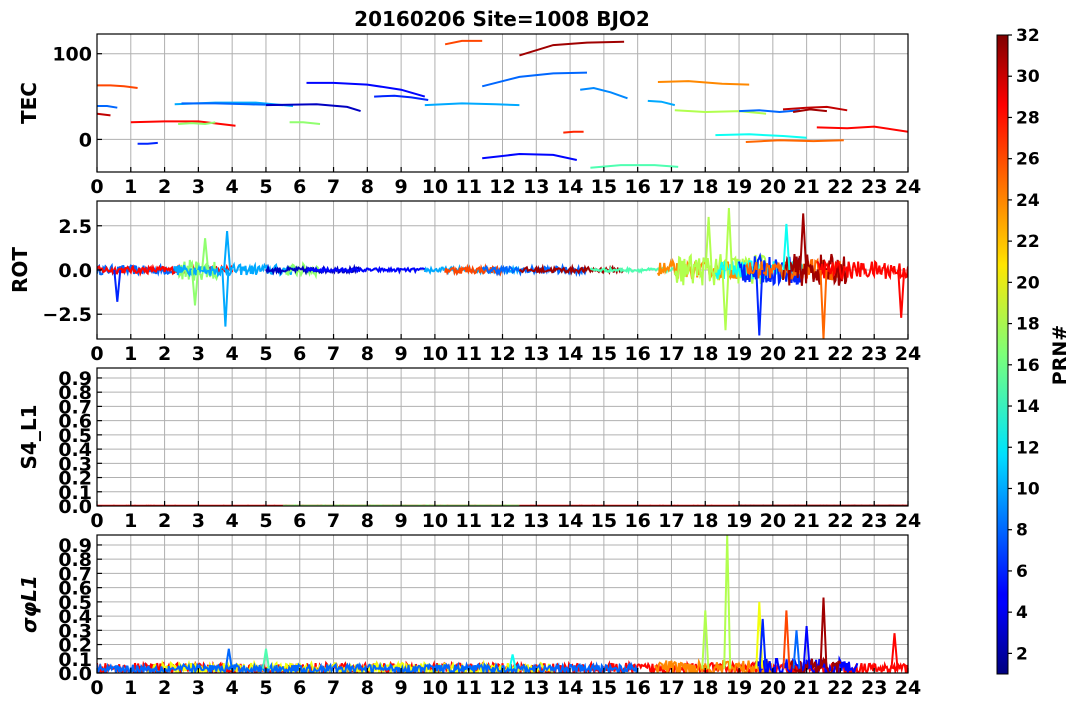  I want to click on y-axis: 0100, so click(77, 98).